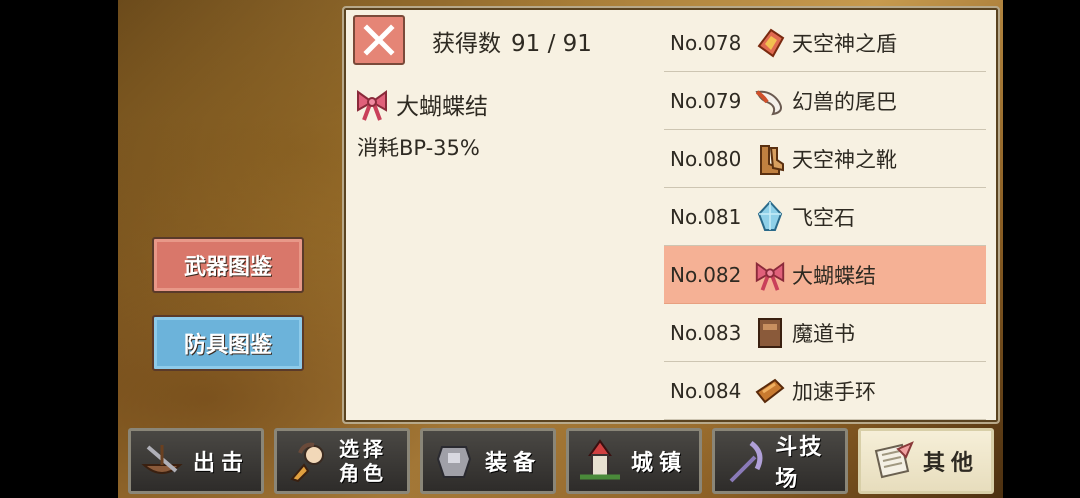  I want to click on bracelet-icon, so click(770, 391).